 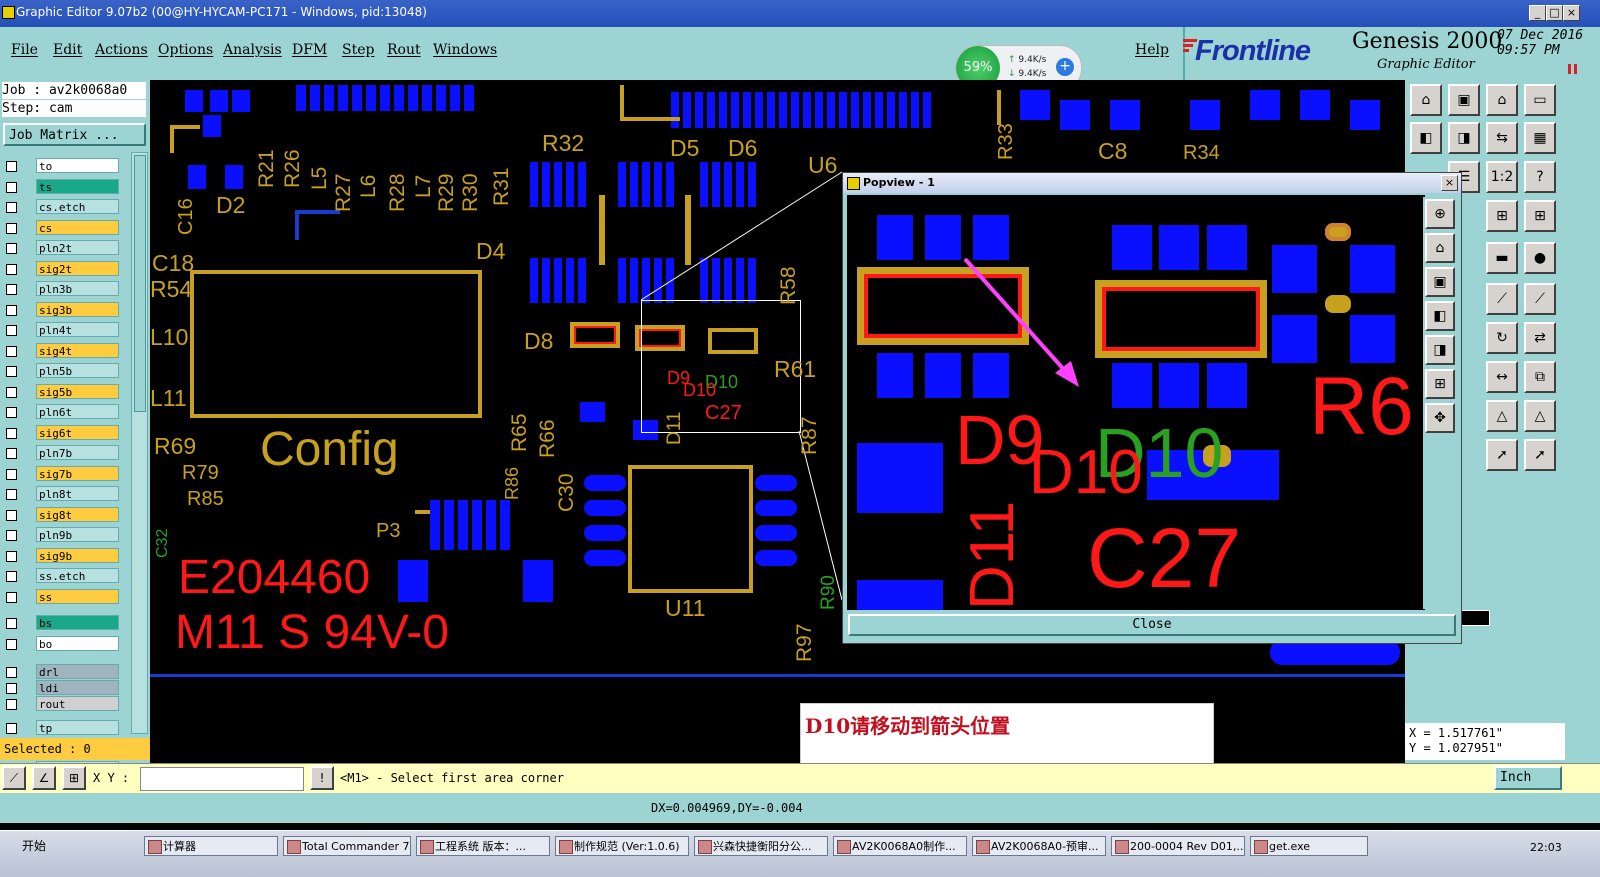 What do you see at coordinates (62, 728) in the screenshot?
I see `layer-row: tp` at bounding box center [62, 728].